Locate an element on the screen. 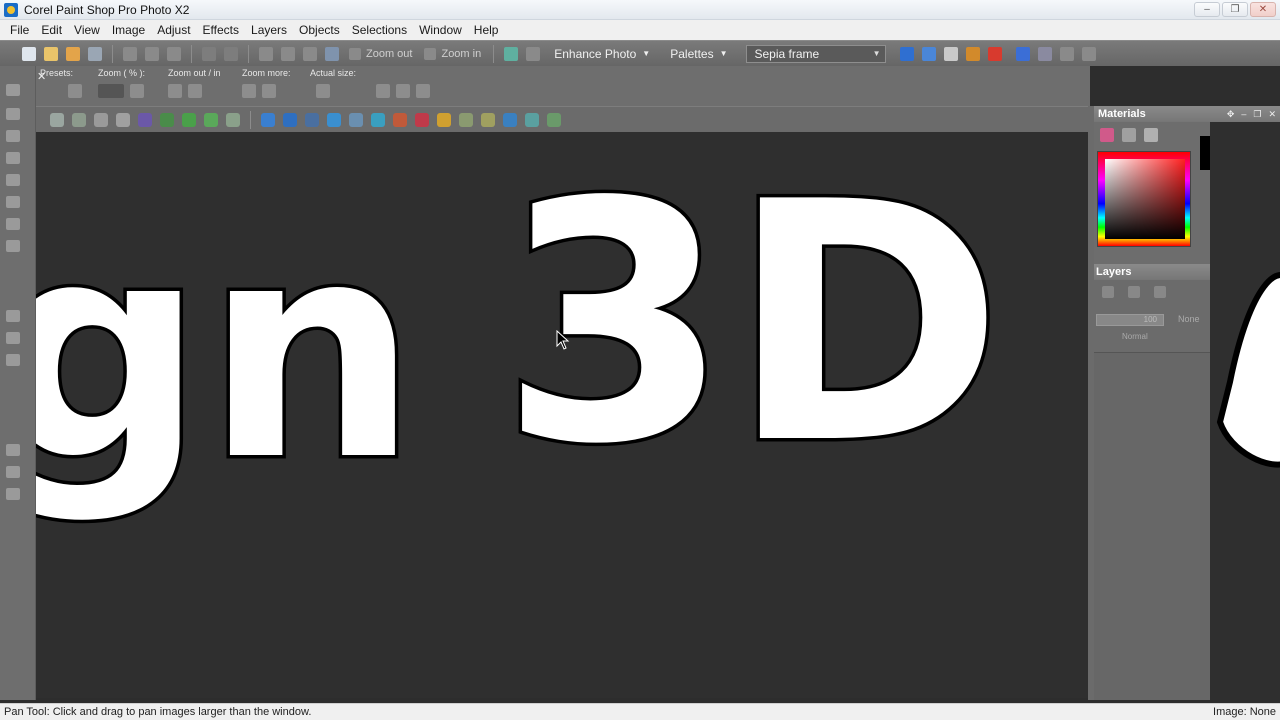 Image resolution: width=1280 pixels, height=720 pixels. layer-opacity-slider: 100 is located at coordinates (1130, 320).